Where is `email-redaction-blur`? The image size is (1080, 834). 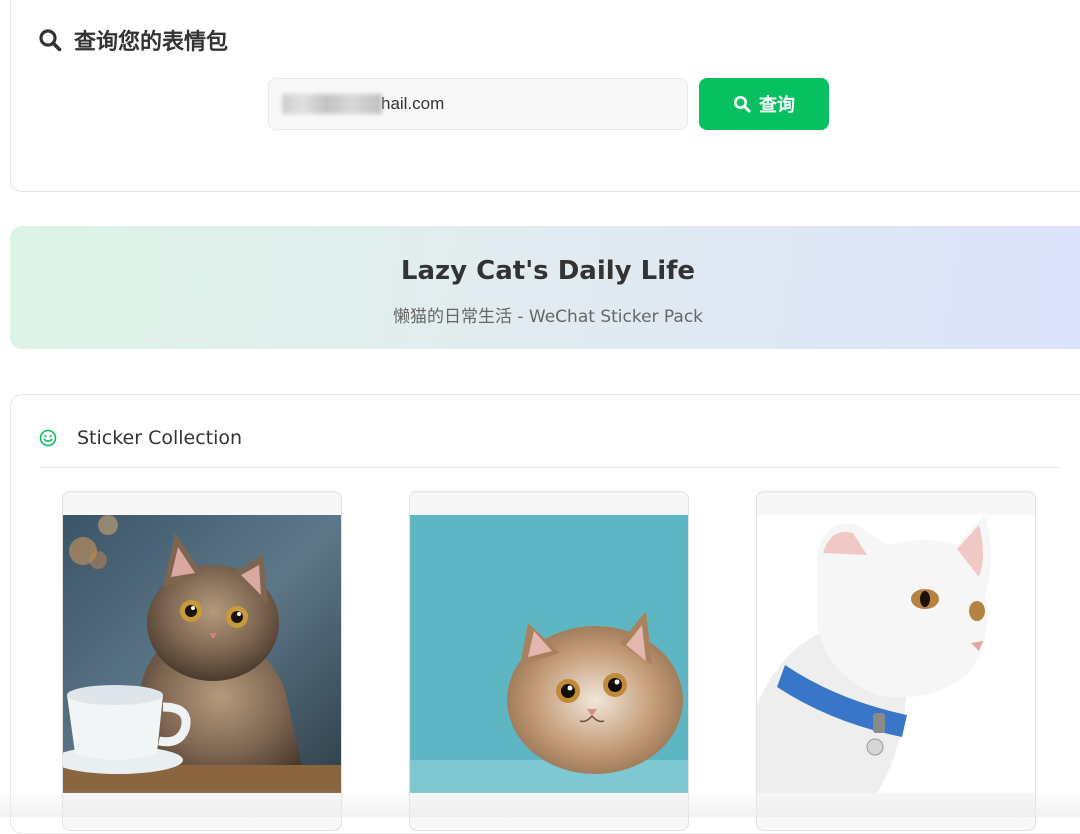 email-redaction-blur is located at coordinates (332, 104).